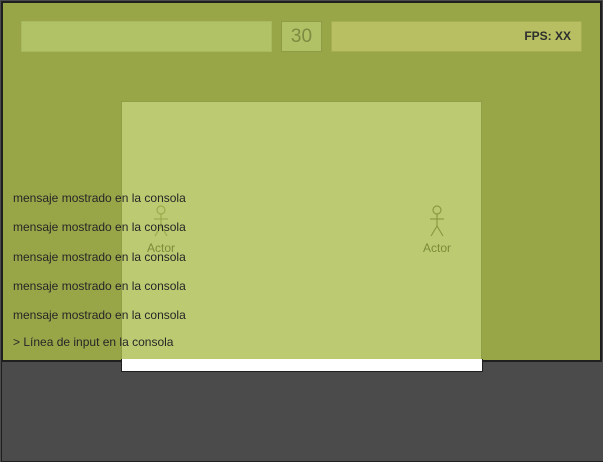  What do you see at coordinates (437, 221) in the screenshot?
I see `stick-figure-icon` at bounding box center [437, 221].